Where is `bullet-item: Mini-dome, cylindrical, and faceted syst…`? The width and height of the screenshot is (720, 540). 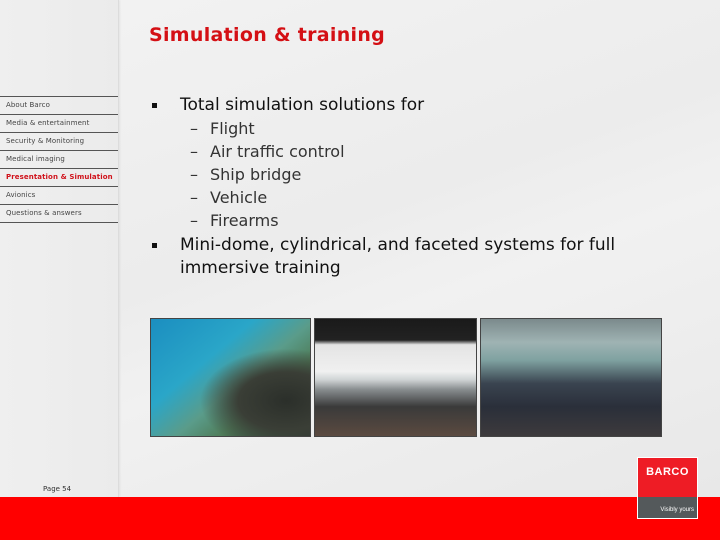 bullet-item: Mini-dome, cylindrical, and faceted syst… is located at coordinates (429, 257).